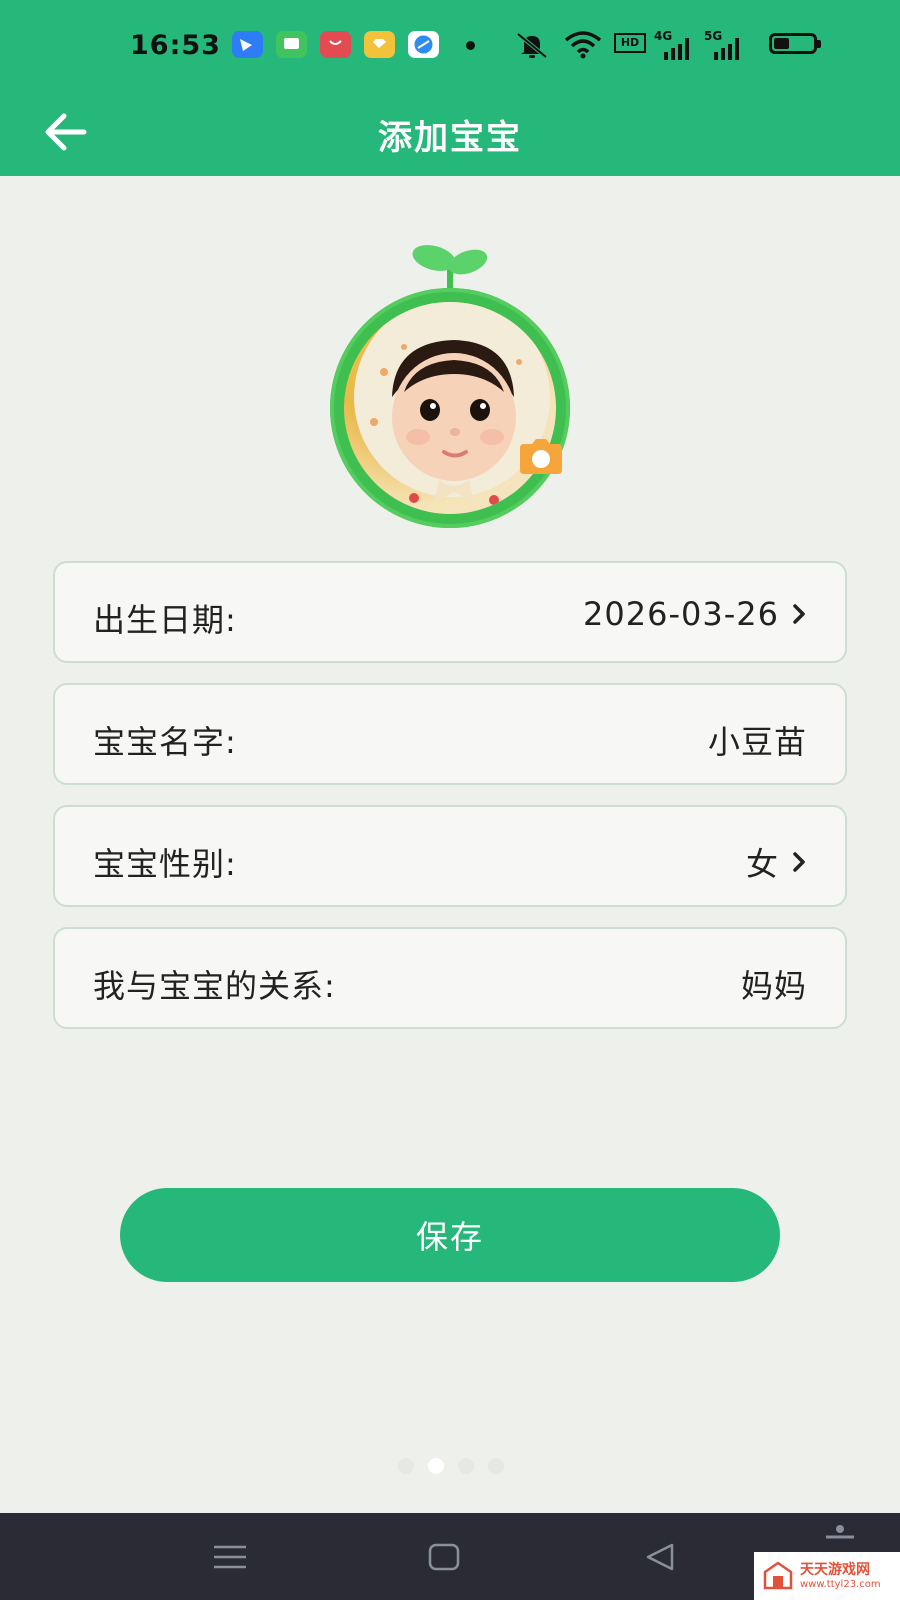 Image resolution: width=900 pixels, height=1600 pixels. What do you see at coordinates (840, 1584) in the screenshot?
I see `watermark-url: www.ttyl23.com` at bounding box center [840, 1584].